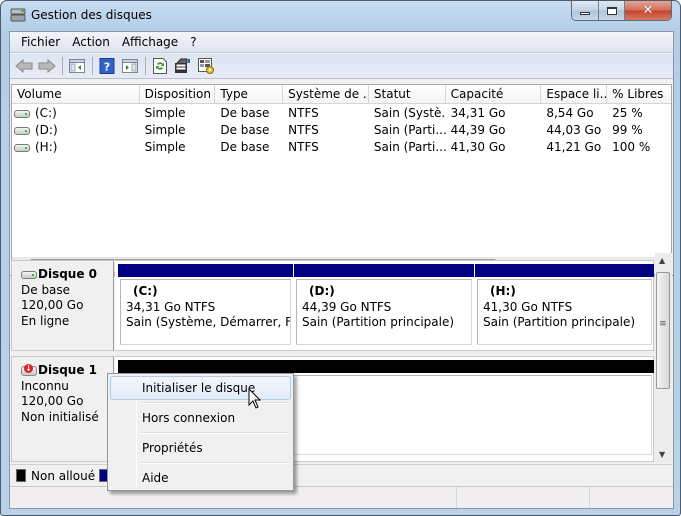 The width and height of the screenshot is (681, 516). Describe the element at coordinates (46, 289) in the screenshot. I see `disk-type: De base` at that location.